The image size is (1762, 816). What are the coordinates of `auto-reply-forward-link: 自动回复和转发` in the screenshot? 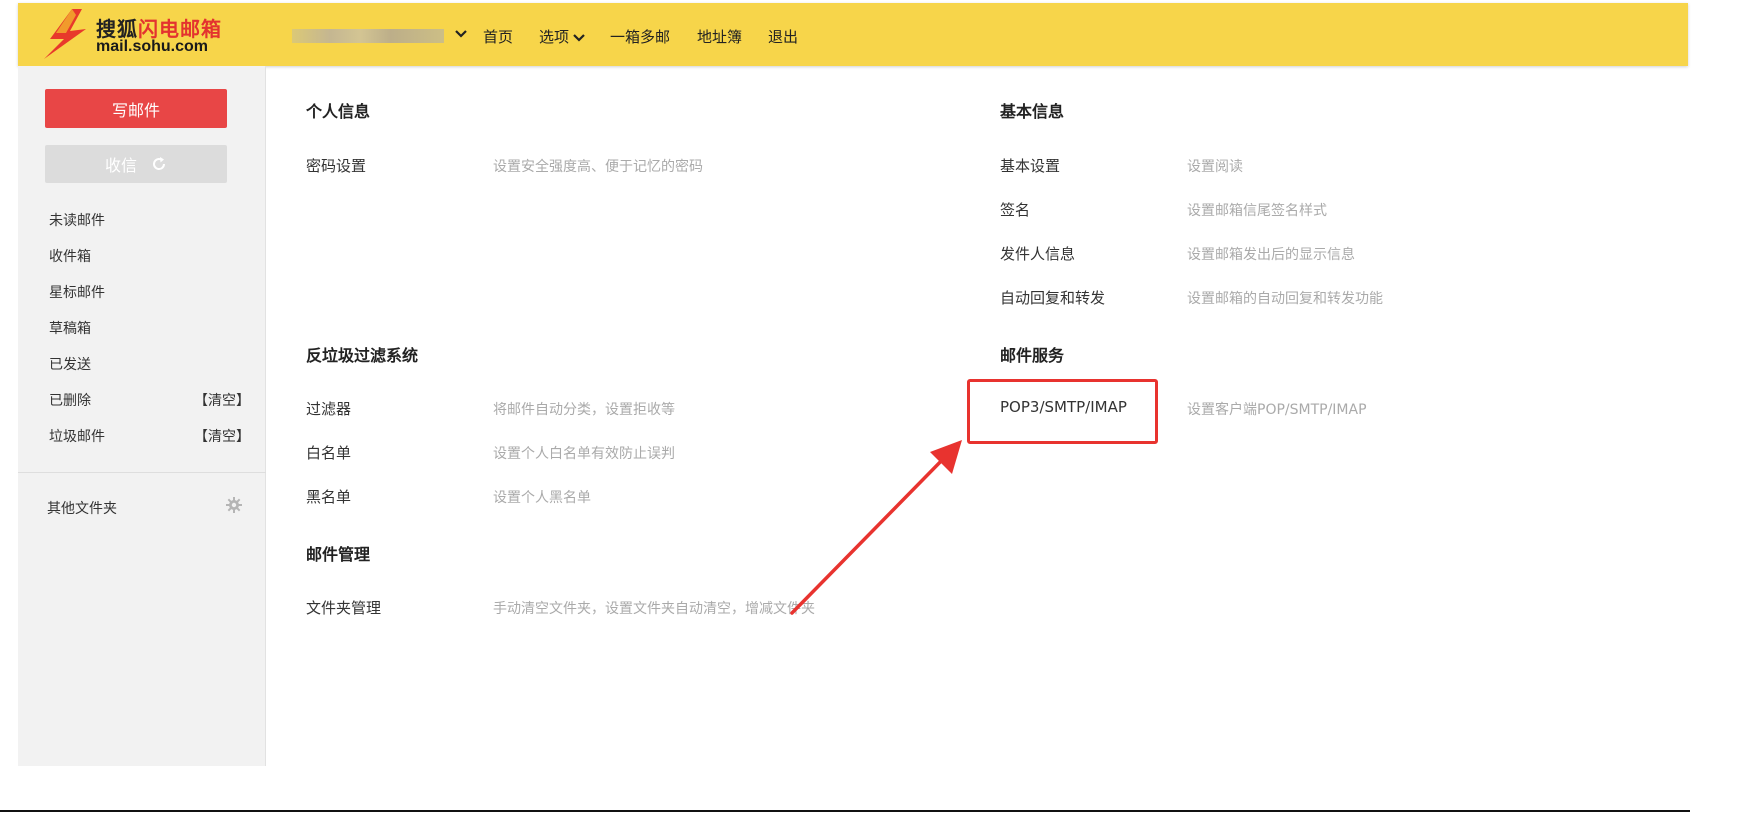 It's located at (1052, 297).